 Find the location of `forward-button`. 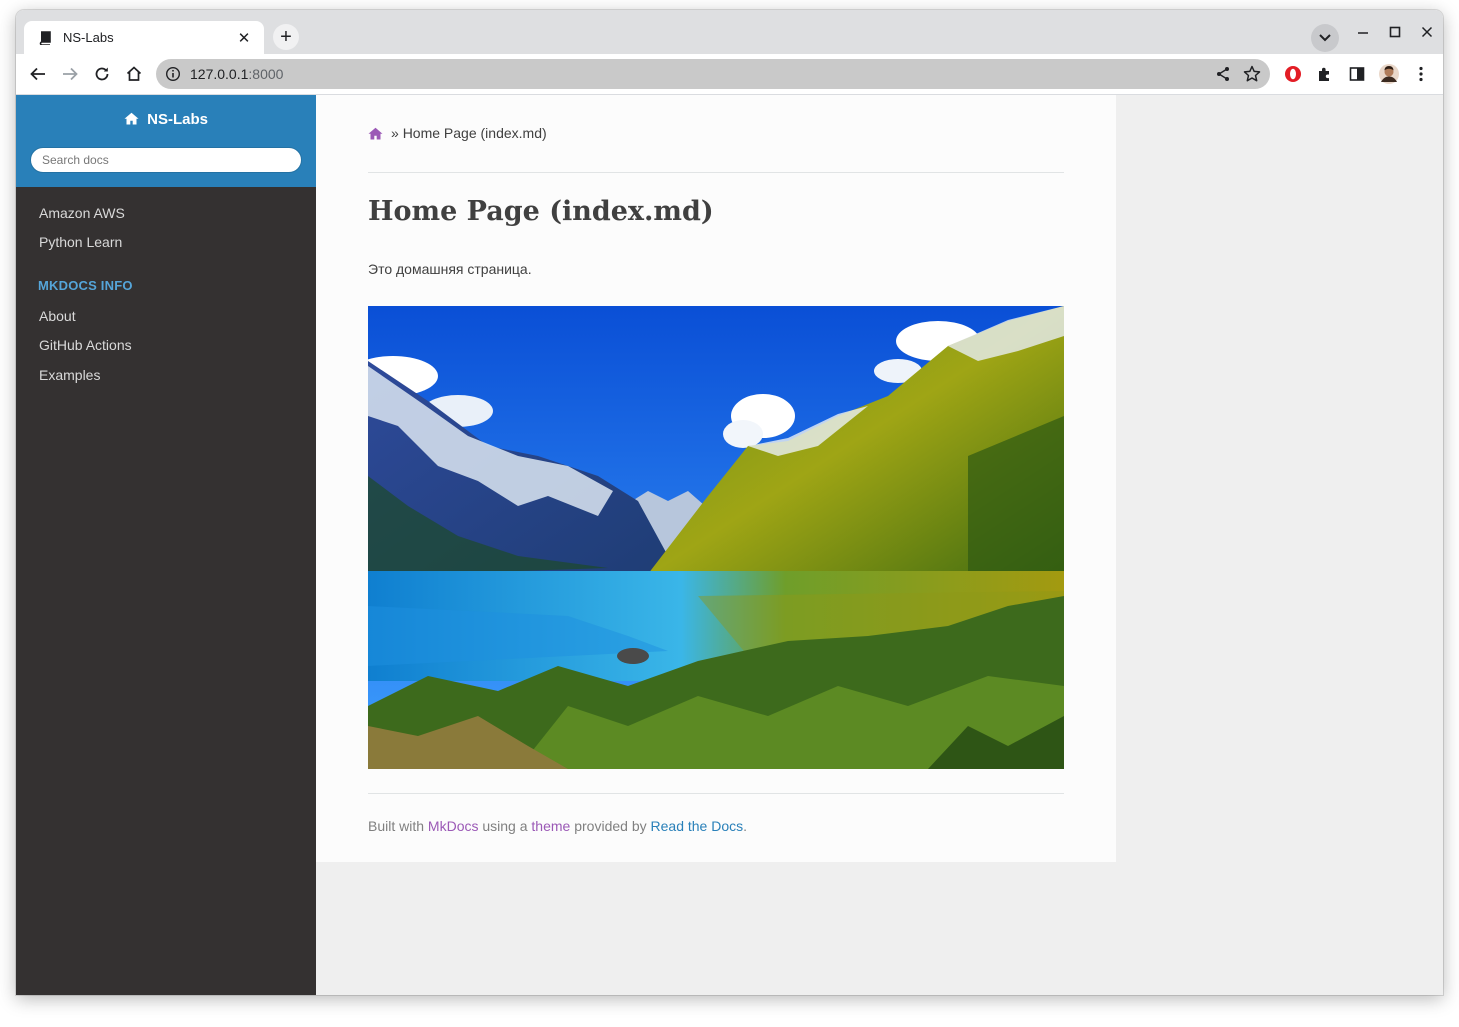

forward-button is located at coordinates (70, 74).